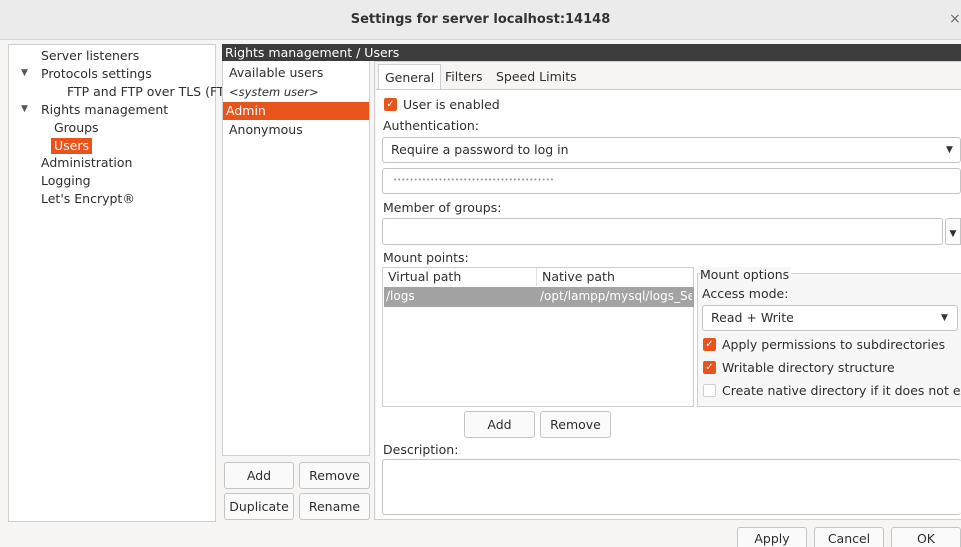  Describe the element at coordinates (662, 231) in the screenshot. I see `member-of-groups-field` at that location.